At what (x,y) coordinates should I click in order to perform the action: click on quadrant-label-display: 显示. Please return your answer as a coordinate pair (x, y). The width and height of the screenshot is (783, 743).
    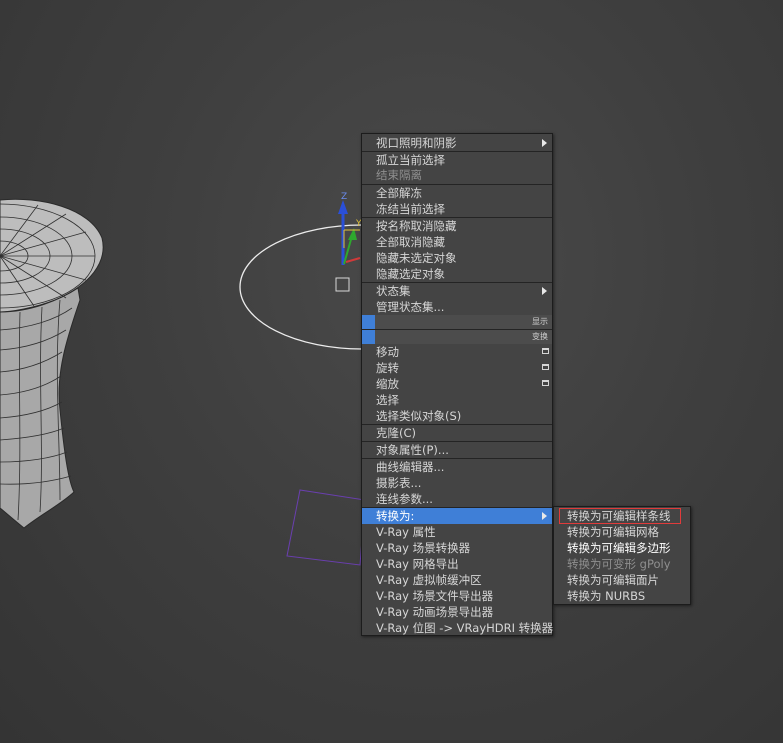
    Looking at the image, I should click on (540, 321).